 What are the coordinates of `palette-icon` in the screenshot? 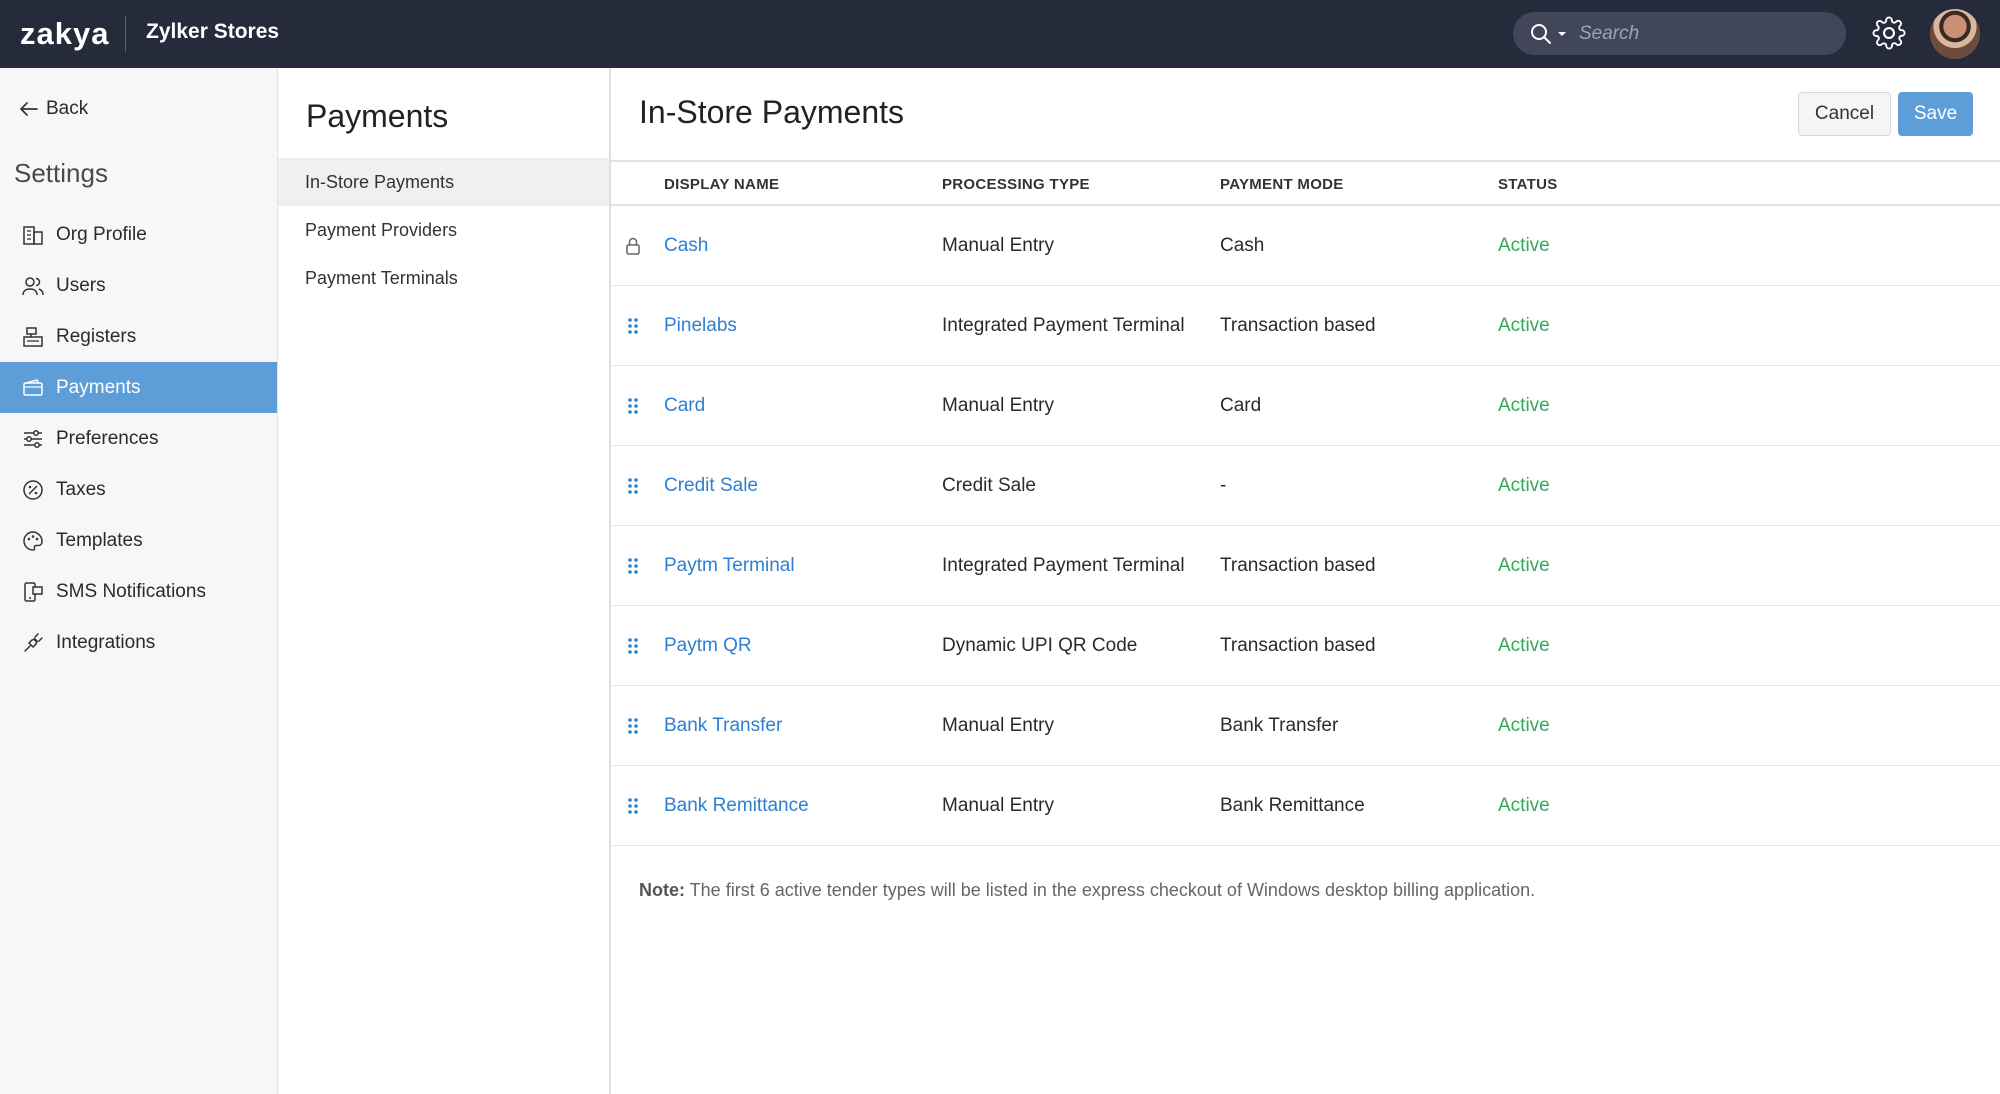 It's located at (33, 541).